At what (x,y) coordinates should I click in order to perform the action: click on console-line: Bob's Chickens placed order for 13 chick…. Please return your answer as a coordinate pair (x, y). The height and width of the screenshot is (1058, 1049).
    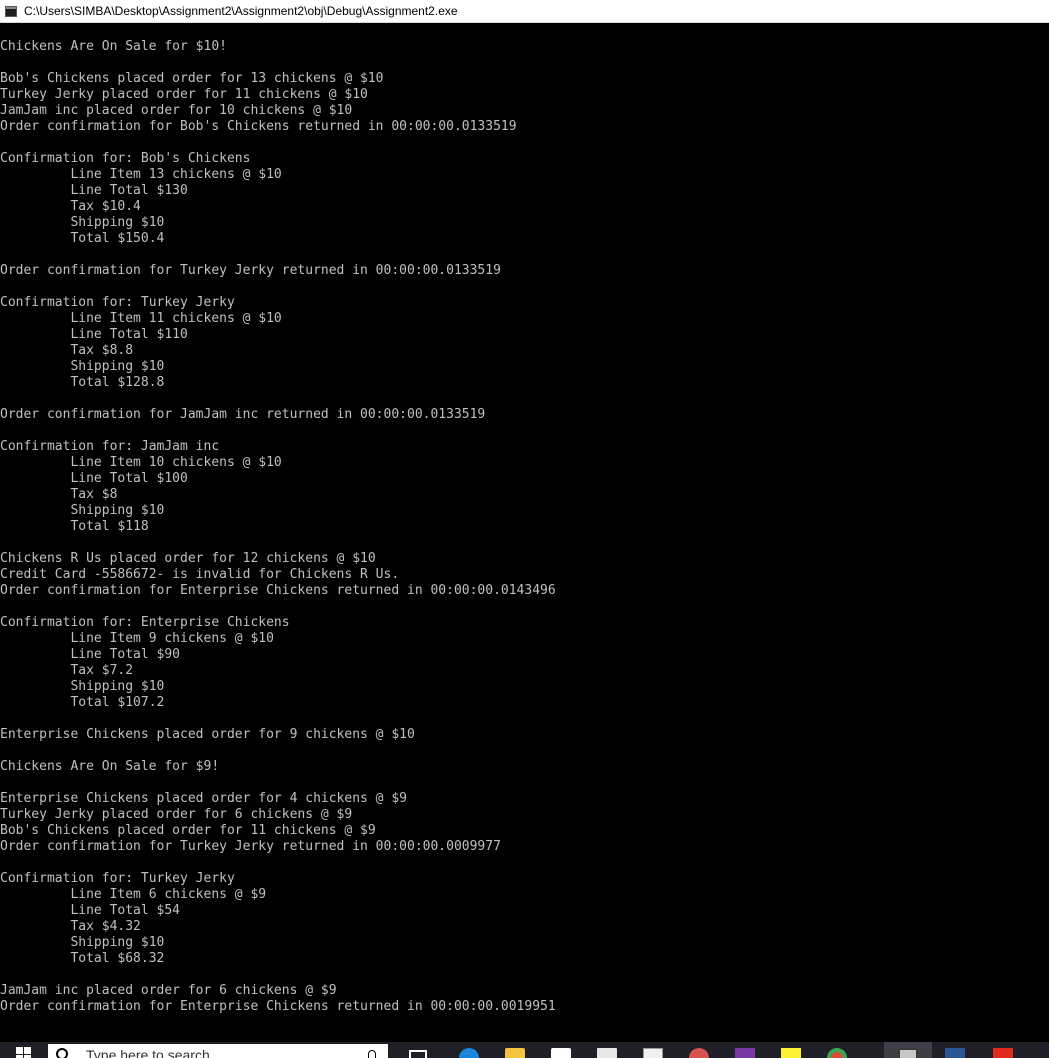
    Looking at the image, I should click on (192, 78).